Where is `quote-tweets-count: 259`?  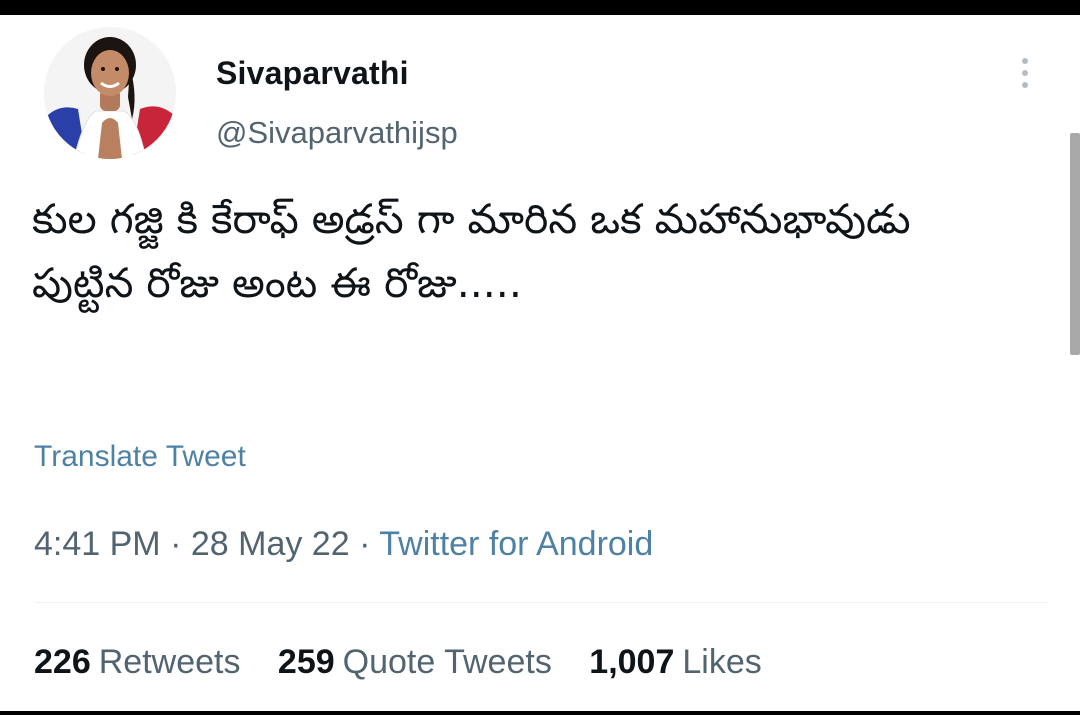
quote-tweets-count: 259 is located at coordinates (306, 662).